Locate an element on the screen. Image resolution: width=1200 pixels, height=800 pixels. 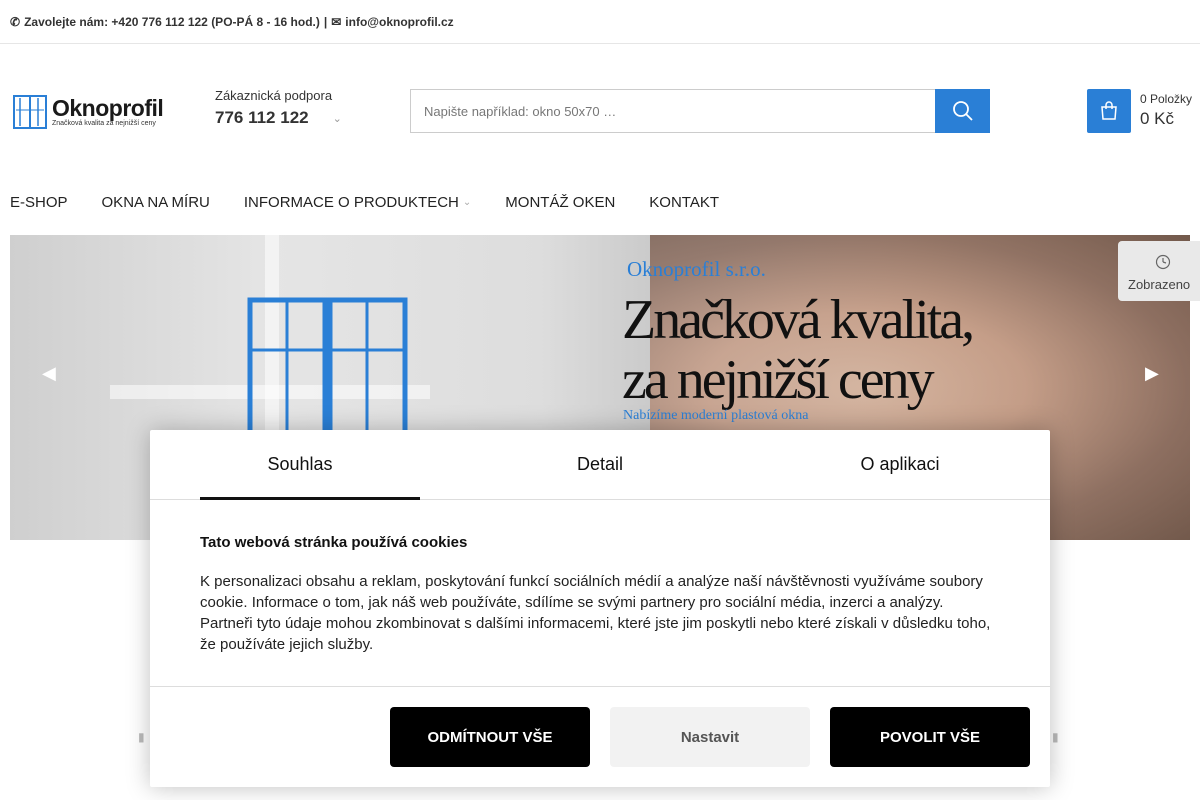
nav-label: E-SHOP is located at coordinates (39, 202).